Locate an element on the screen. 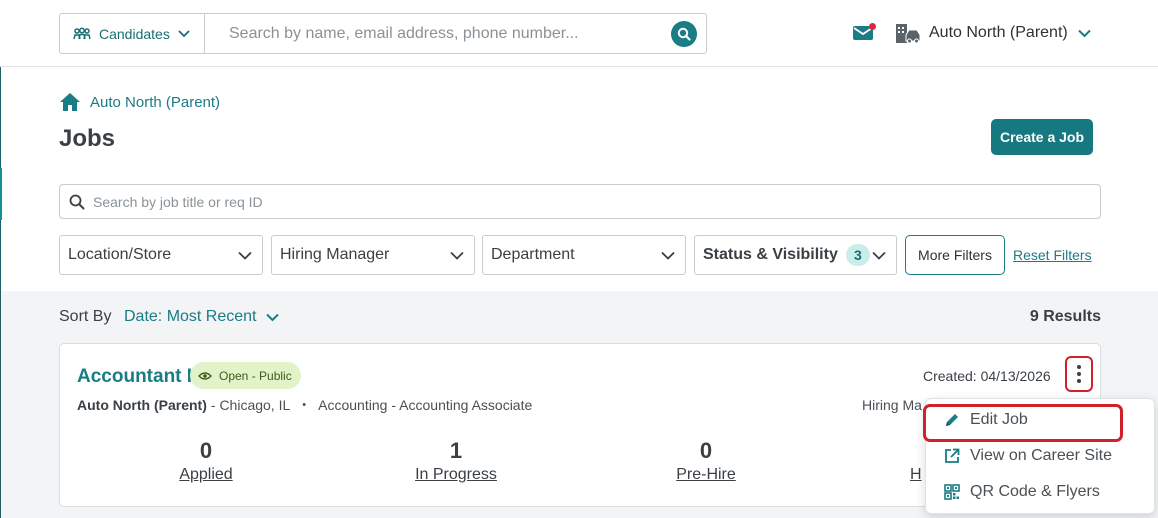  menu-item-view-career-site: View on Career Site is located at coordinates (1040, 456).